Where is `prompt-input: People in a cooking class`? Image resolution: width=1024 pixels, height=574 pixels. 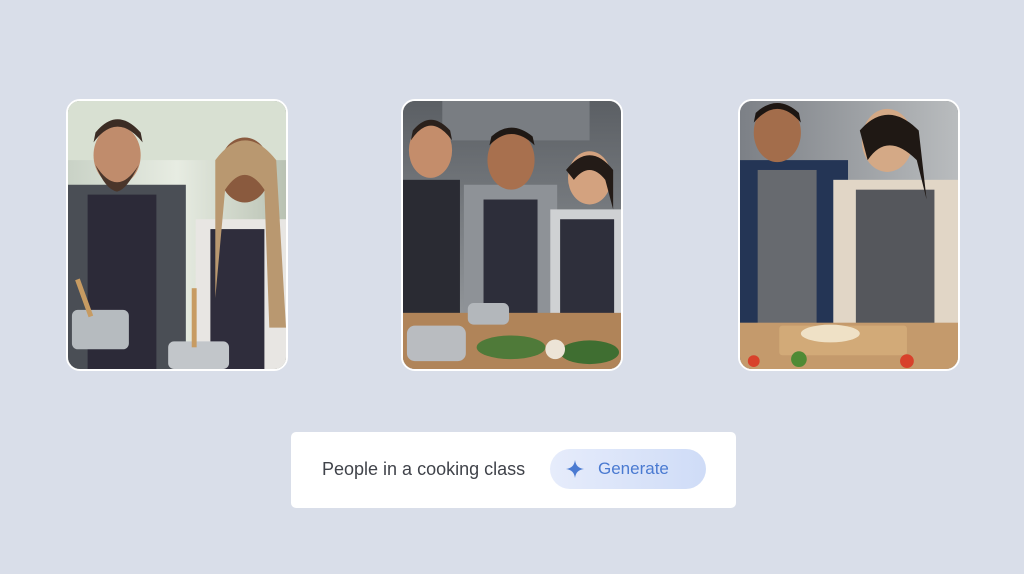
prompt-input: People in a cooking class is located at coordinates (423, 469).